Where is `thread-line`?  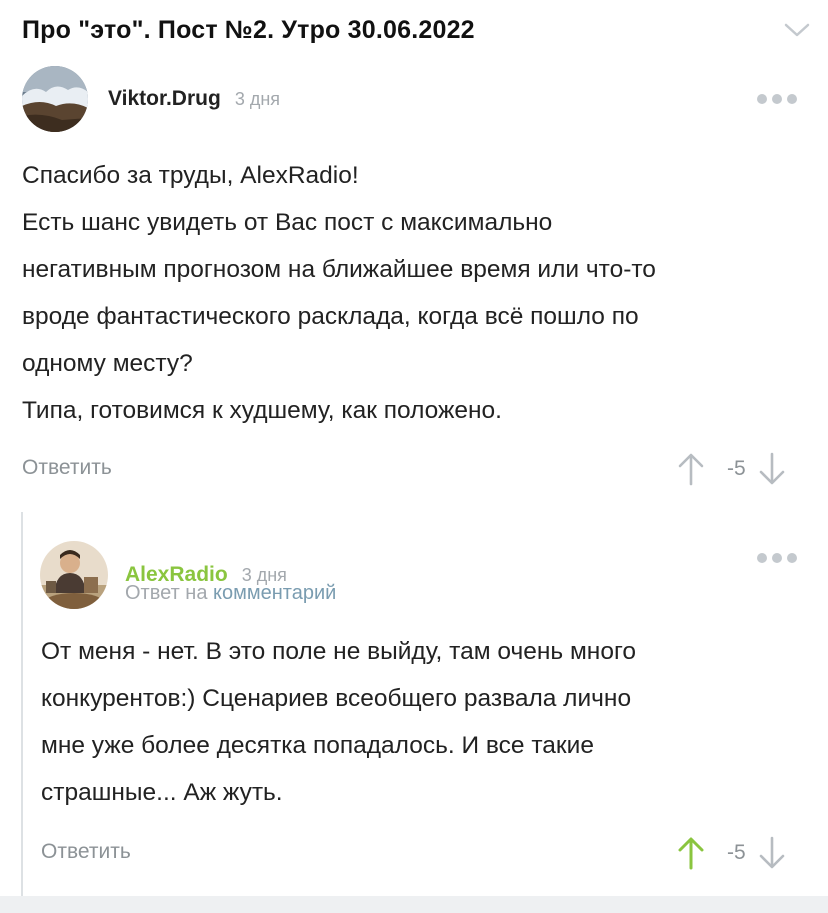 thread-line is located at coordinates (22, 704).